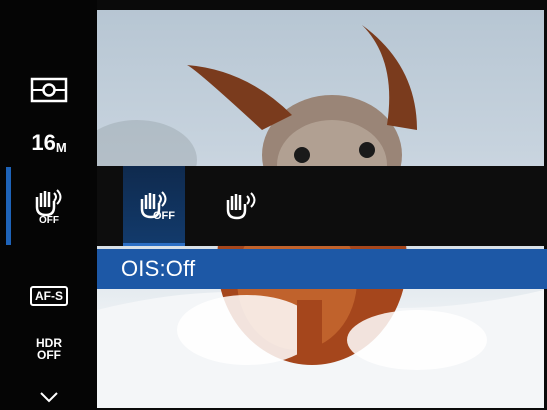 This screenshot has width=547, height=410. Describe the element at coordinates (8, 206) in the screenshot. I see `selection-indicator` at that location.